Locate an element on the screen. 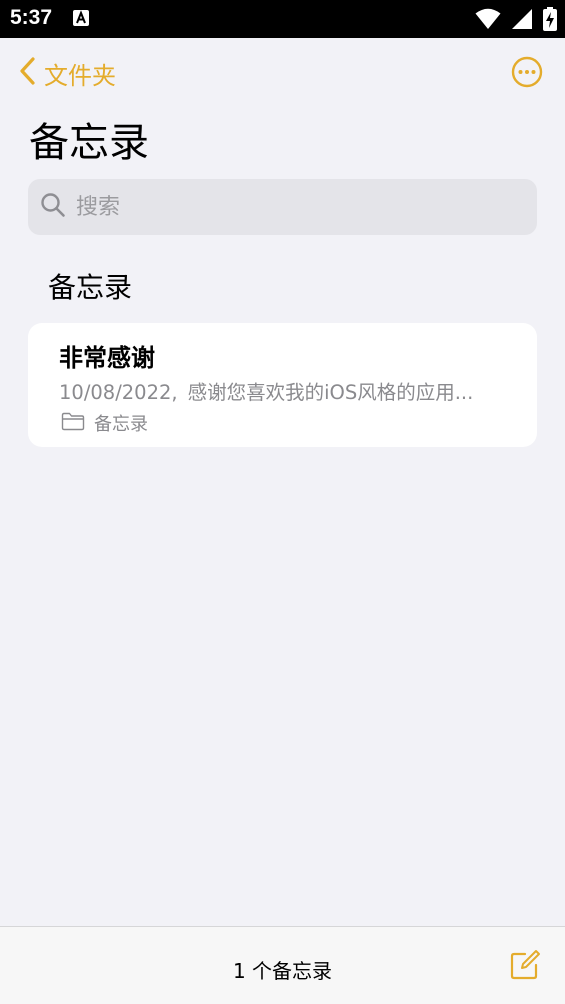 The width and height of the screenshot is (565, 1004). search-input is located at coordinates (286, 207).